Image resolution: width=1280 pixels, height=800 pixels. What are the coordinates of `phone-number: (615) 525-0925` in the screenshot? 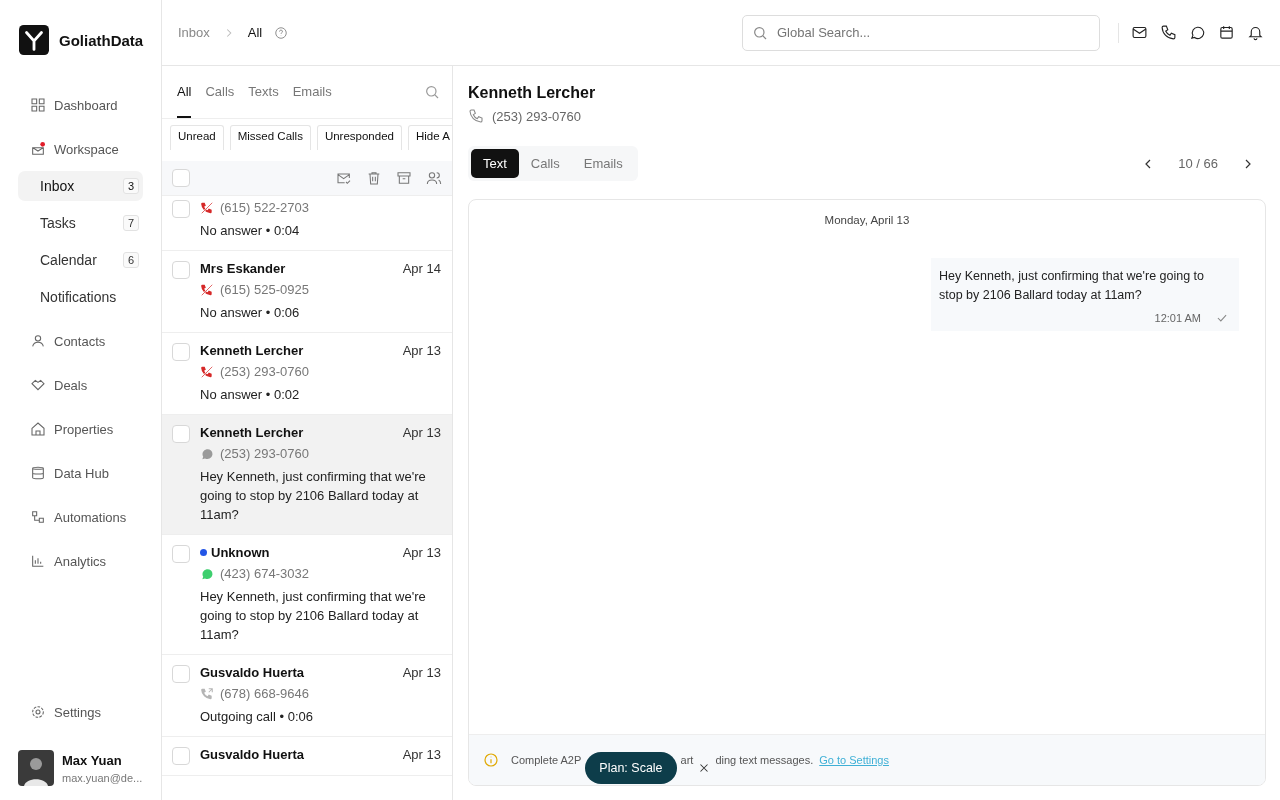 It's located at (264, 289).